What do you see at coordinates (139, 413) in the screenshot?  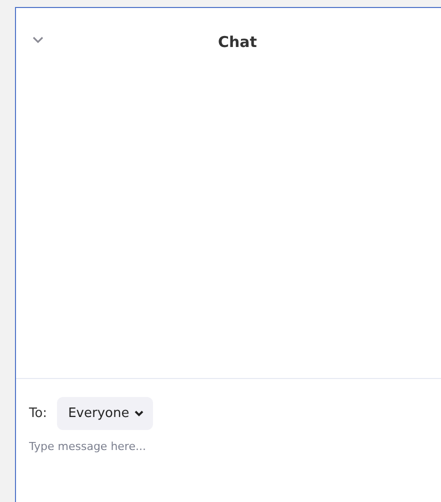 I see `caret-icon` at bounding box center [139, 413].